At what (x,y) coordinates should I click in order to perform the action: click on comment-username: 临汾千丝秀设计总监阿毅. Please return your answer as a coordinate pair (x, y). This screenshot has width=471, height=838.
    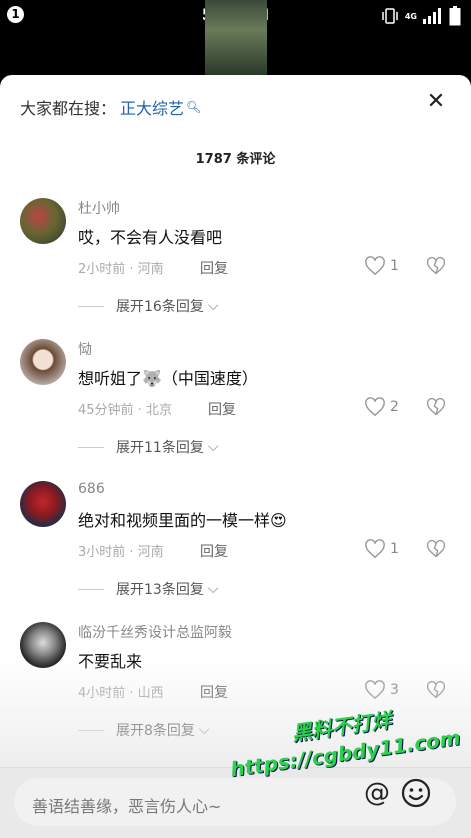
    Looking at the image, I should click on (155, 632).